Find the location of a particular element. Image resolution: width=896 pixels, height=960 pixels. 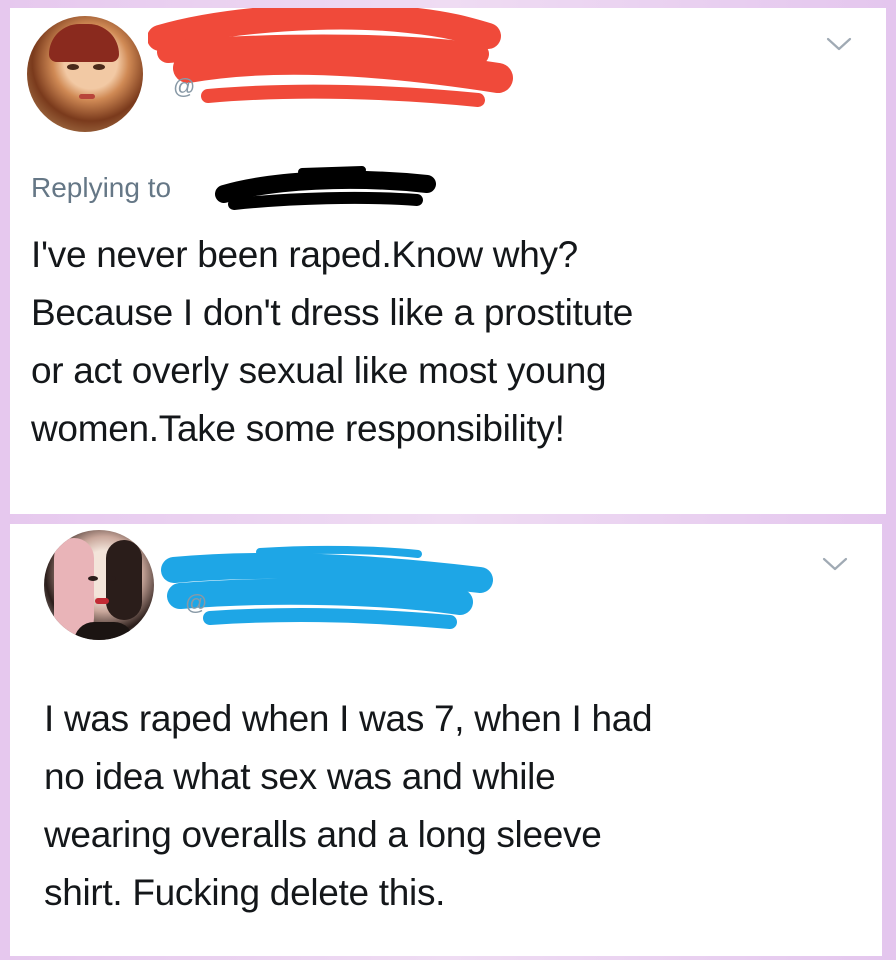

tweet-text-line: I've never been raped.Know why? is located at coordinates (304, 254).